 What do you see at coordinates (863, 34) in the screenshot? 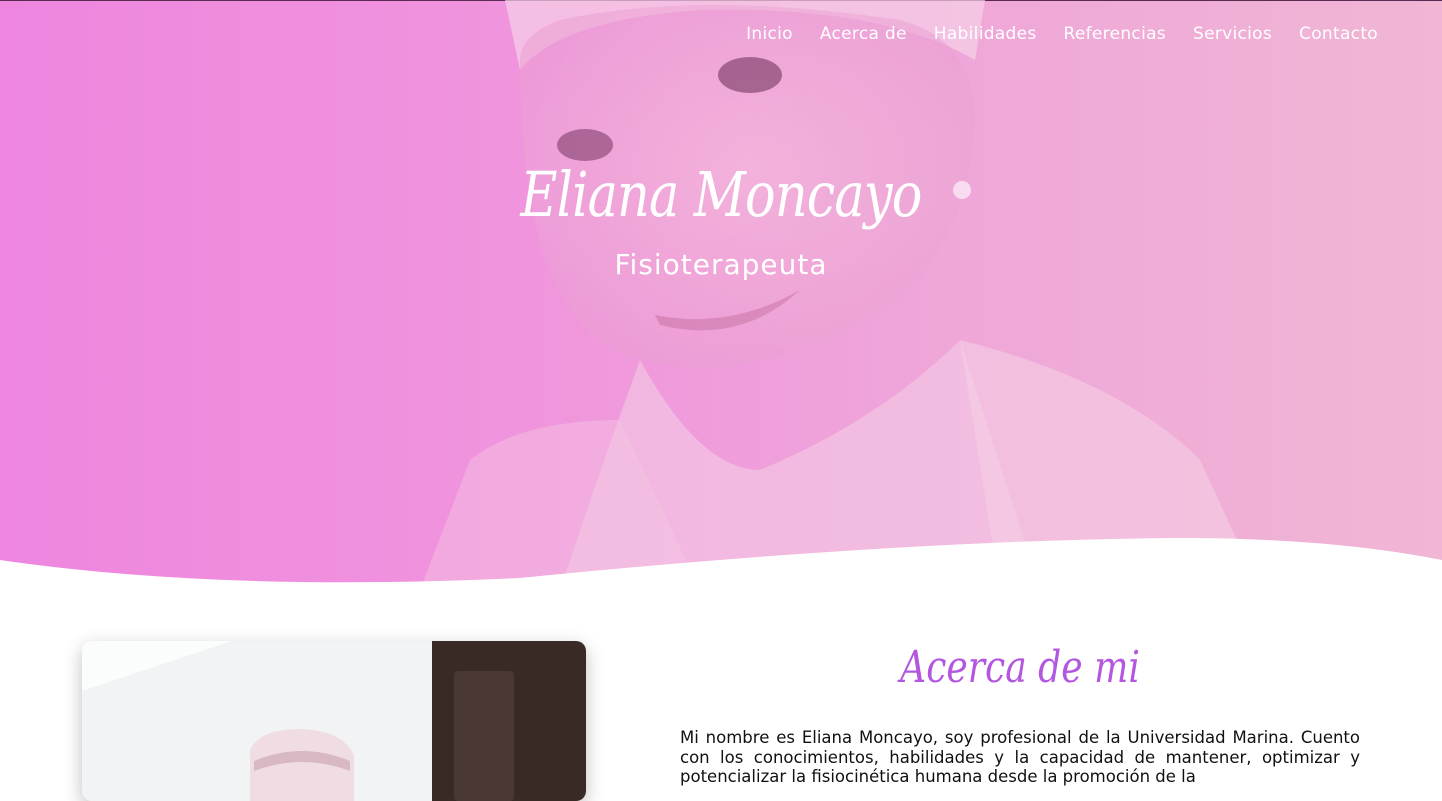
I see `nav-link-acerca-de: Acerca de` at bounding box center [863, 34].